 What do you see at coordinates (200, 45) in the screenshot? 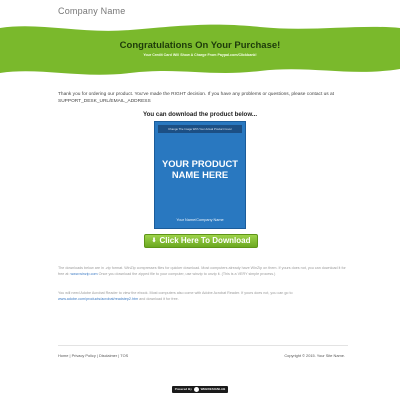
I see `hero-title: Congratulations On Your Purchase!` at bounding box center [200, 45].